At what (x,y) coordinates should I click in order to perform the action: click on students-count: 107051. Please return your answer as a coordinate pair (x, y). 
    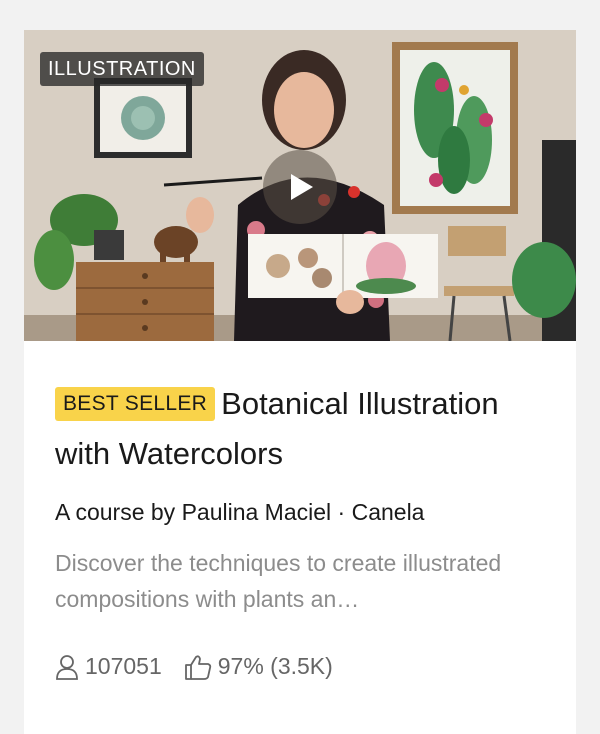
    Looking at the image, I should click on (123, 666).